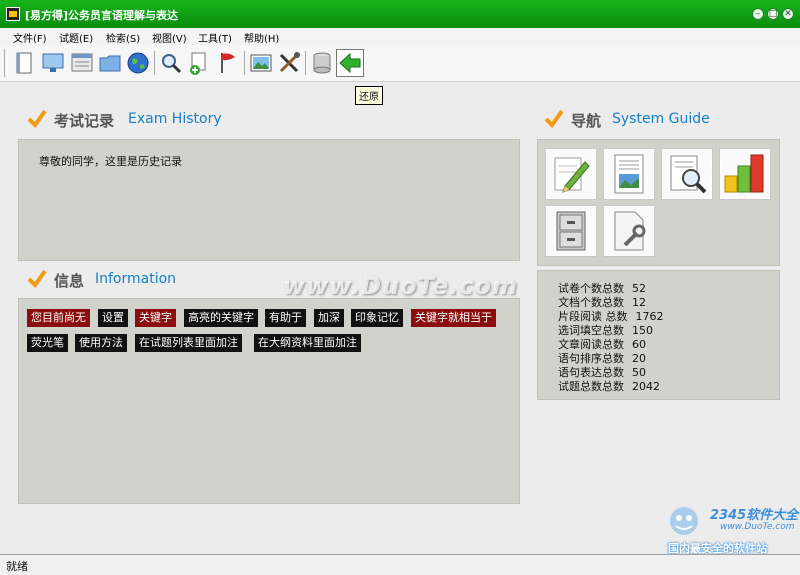 This screenshot has height=575, width=800. Describe the element at coordinates (58, 318) in the screenshot. I see `keyword-tag: 您目前尚无` at that location.